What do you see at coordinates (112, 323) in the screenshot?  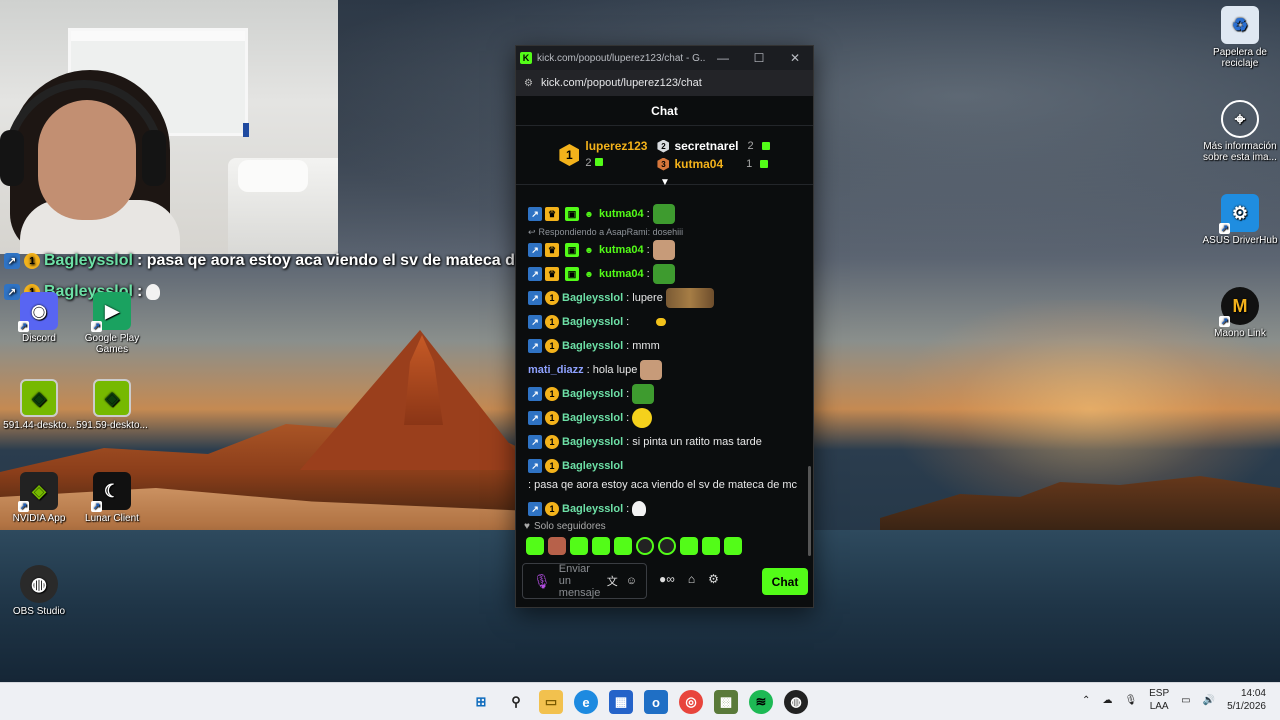 I see `desktop-icon-google-play-games: ▶ ↗ Google Play Games` at bounding box center [112, 323].